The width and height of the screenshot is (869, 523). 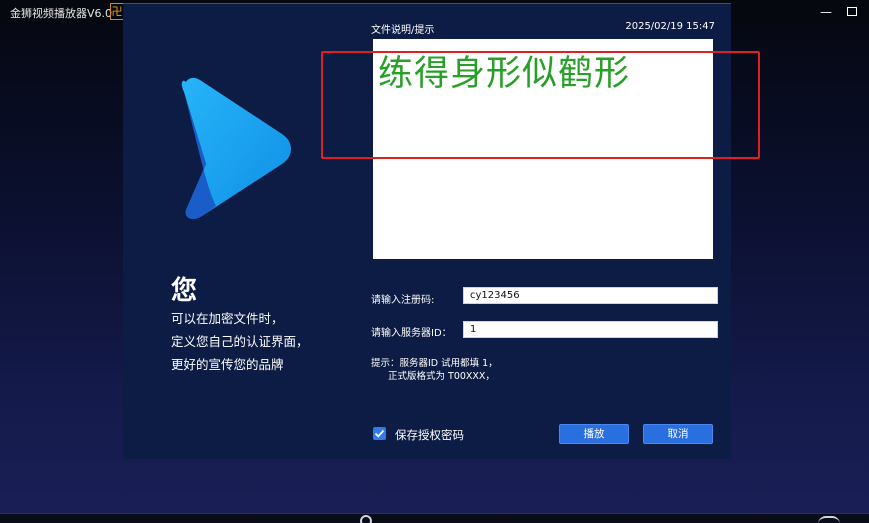 I want to click on hint-line-2: 正式版格式为 T00XXX，, so click(x=441, y=376).